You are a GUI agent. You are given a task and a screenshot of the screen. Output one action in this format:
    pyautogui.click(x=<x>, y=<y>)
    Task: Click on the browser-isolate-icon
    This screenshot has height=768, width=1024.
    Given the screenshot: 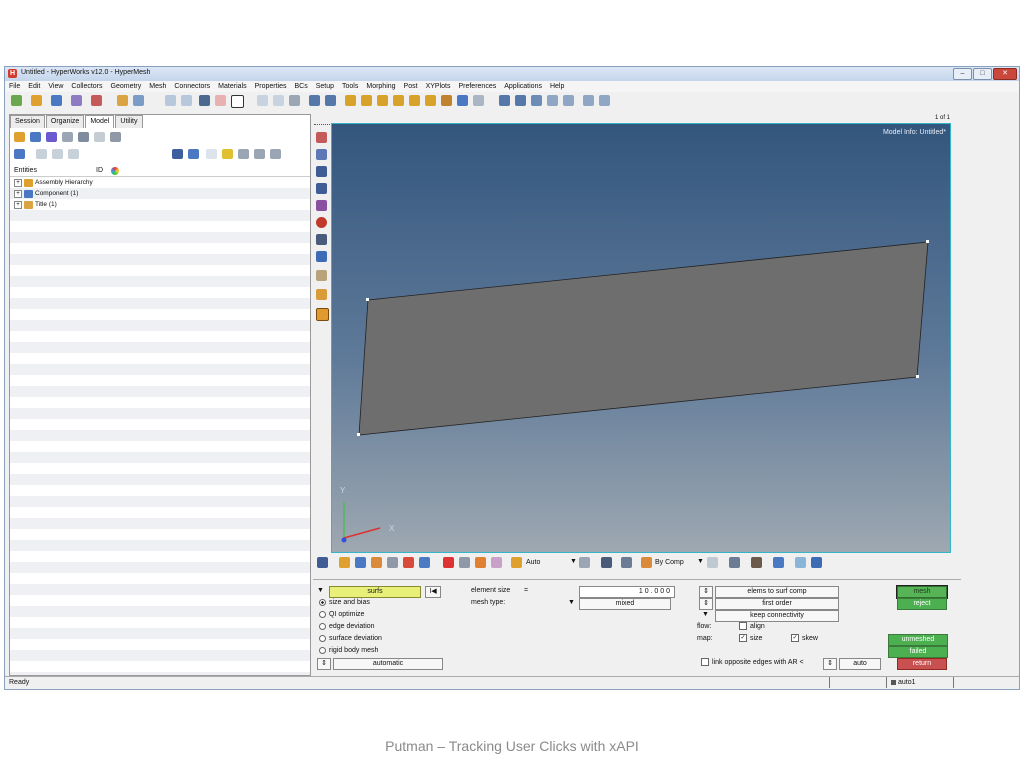 What is the action you would take?
    pyautogui.click(x=227, y=154)
    